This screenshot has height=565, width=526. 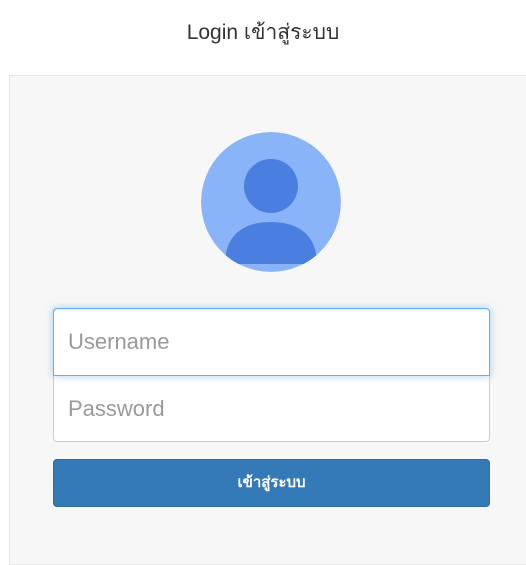 What do you see at coordinates (271, 342) in the screenshot?
I see `username-input` at bounding box center [271, 342].